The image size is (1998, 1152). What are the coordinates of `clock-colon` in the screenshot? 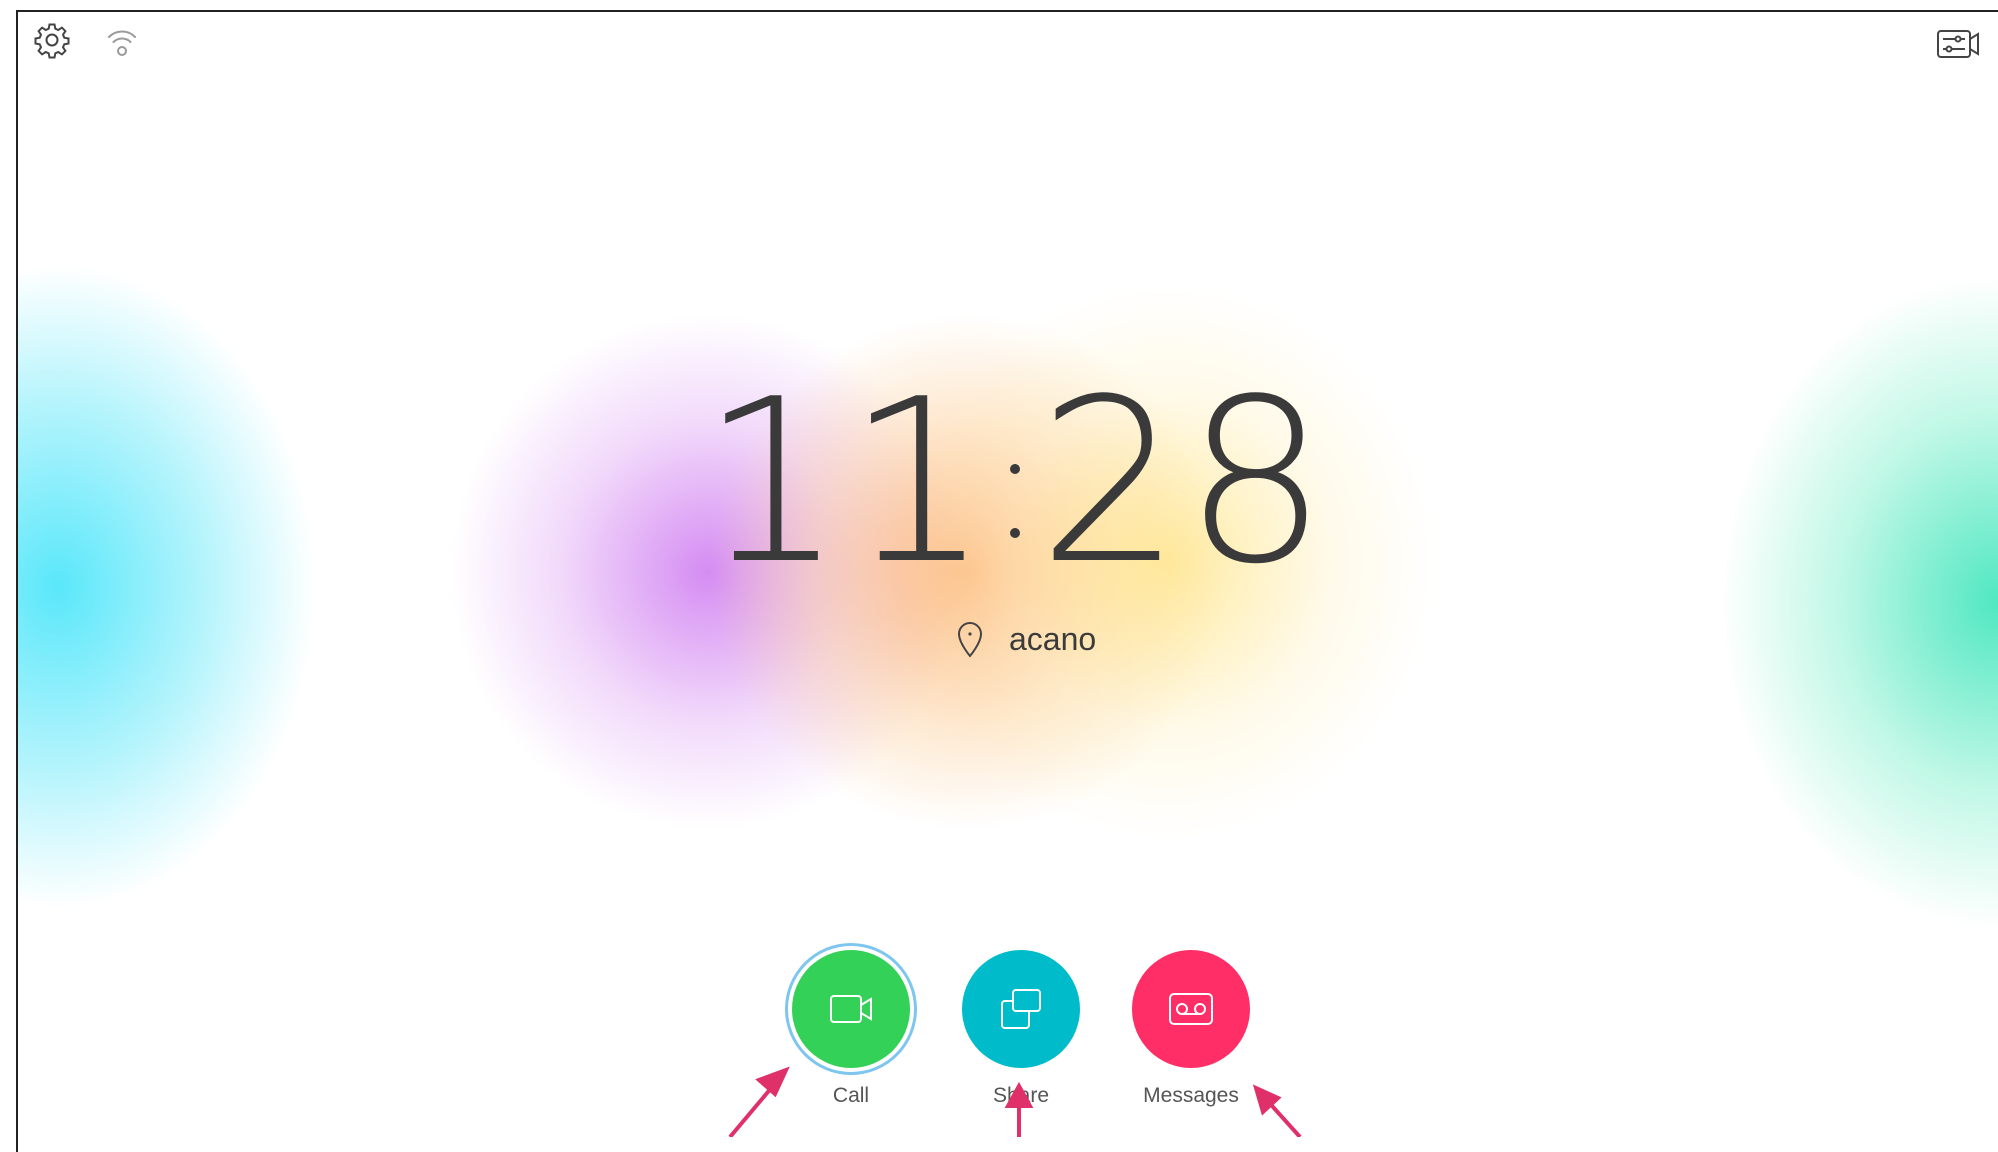 It's located at (1015, 480).